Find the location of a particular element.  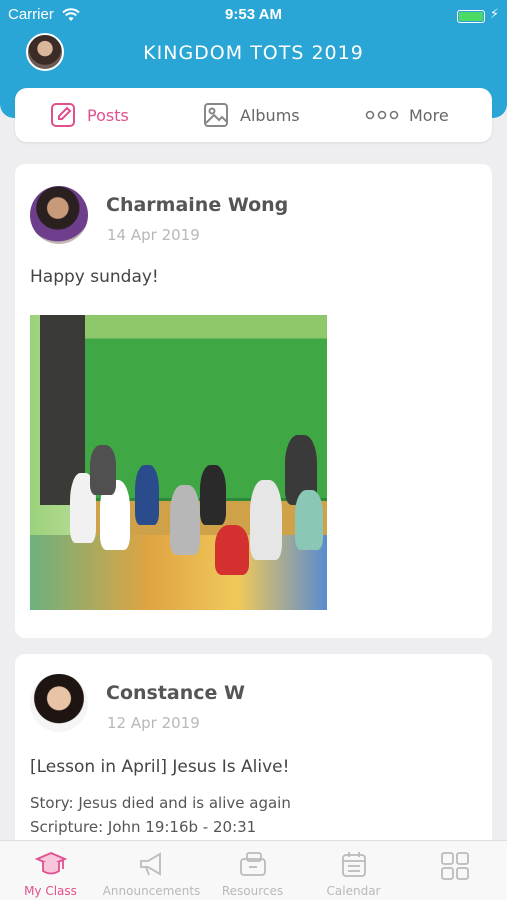

edit-icon is located at coordinates (63, 115).